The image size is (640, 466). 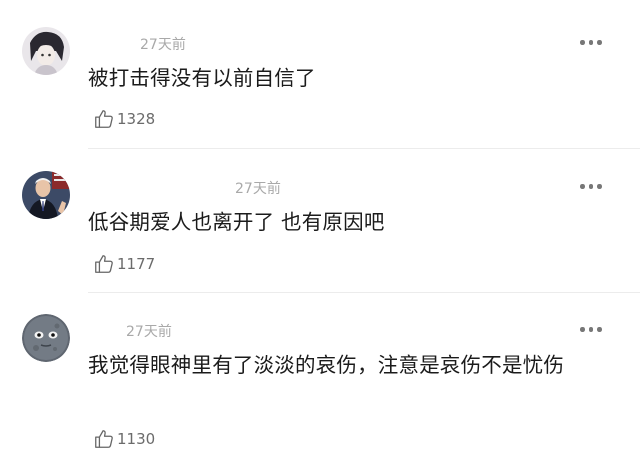 What do you see at coordinates (326, 365) in the screenshot?
I see `comment-text: 我觉得眼神里有了淡淡的哀伤，注意是哀伤不是忧伤` at bounding box center [326, 365].